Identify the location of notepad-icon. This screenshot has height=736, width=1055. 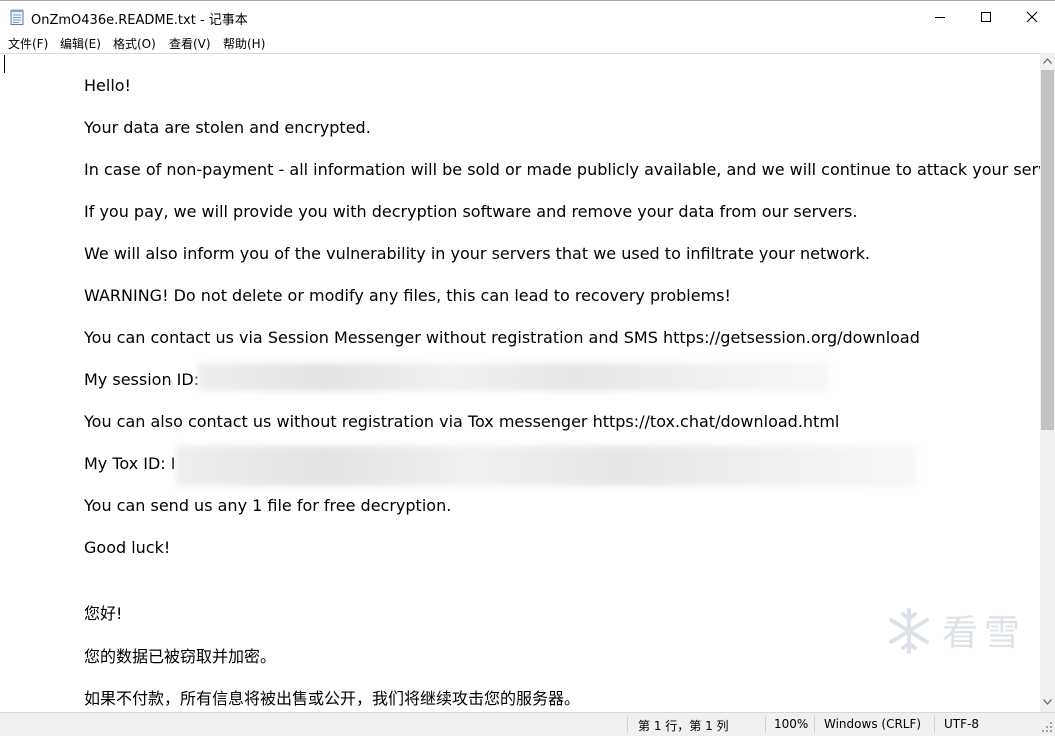
(17, 17).